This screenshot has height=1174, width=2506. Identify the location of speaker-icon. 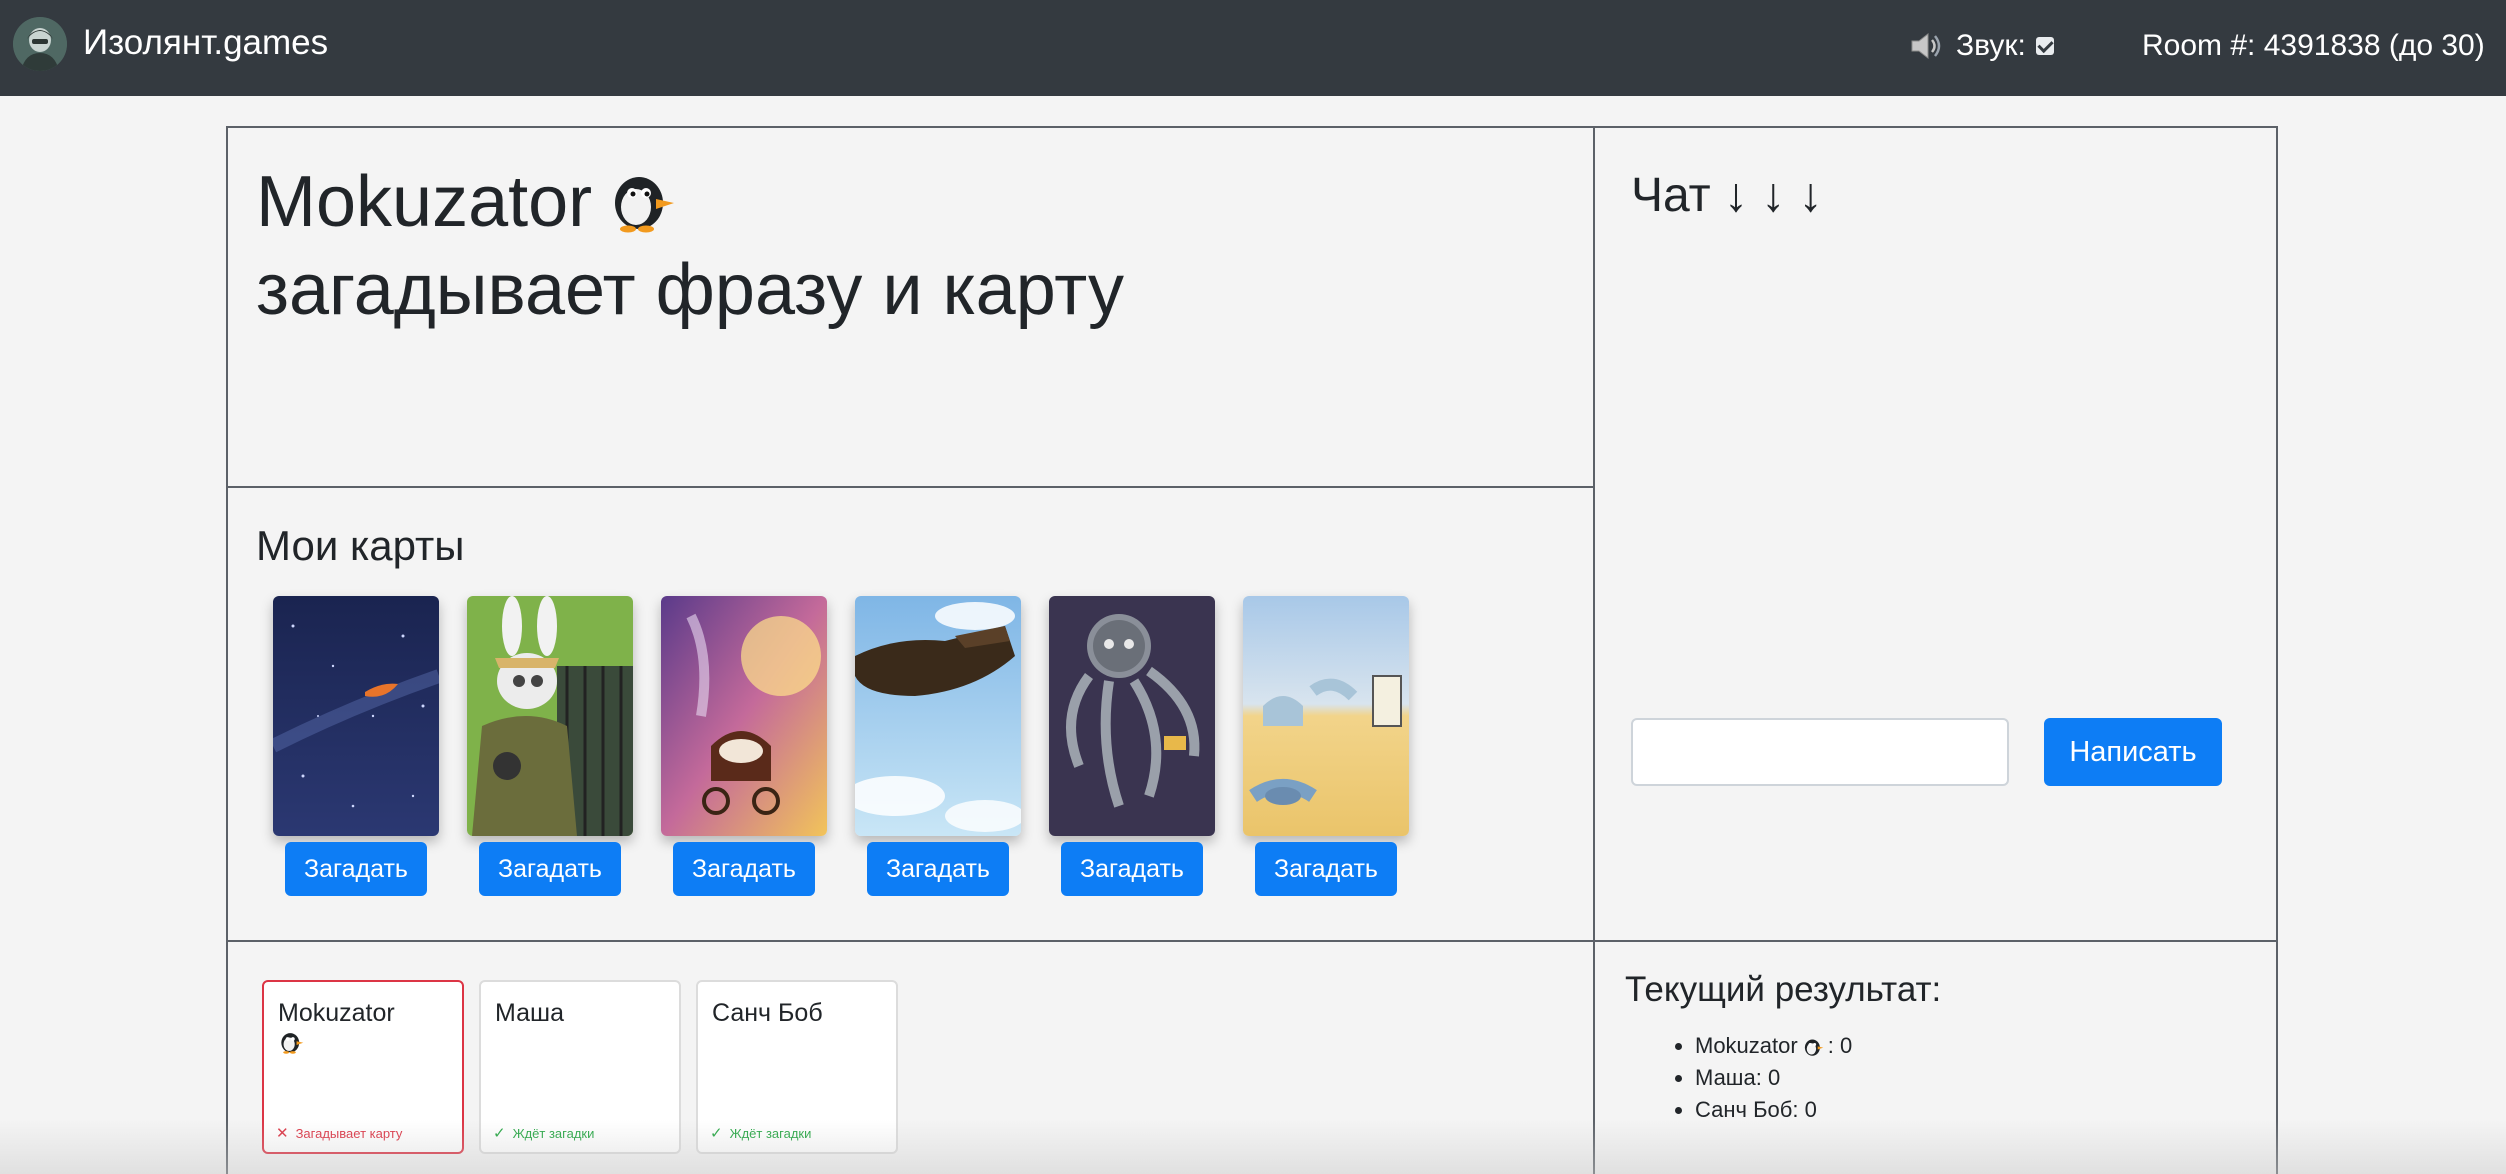
(1926, 46).